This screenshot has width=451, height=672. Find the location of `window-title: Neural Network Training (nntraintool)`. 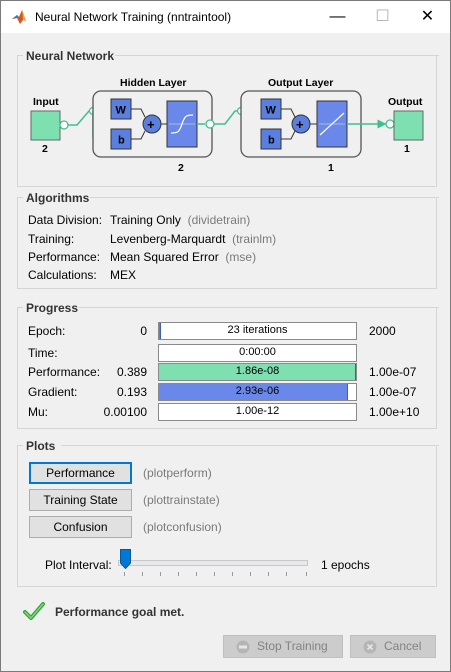

window-title: Neural Network Training (nntraintool) is located at coordinates (133, 17).